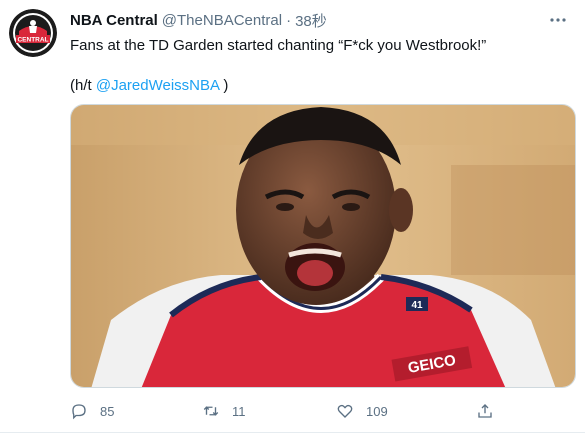 This screenshot has height=433, width=585. I want to click on hat-tip-prefix: (h/t, so click(83, 85).